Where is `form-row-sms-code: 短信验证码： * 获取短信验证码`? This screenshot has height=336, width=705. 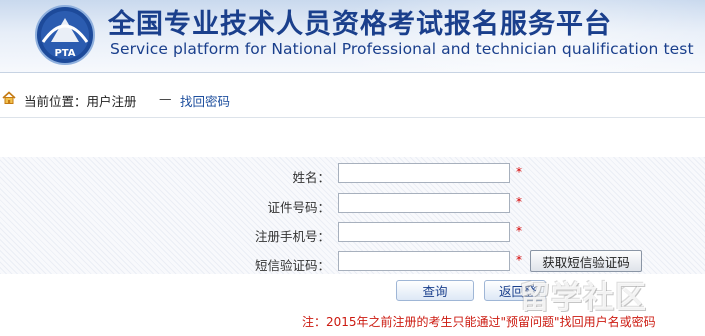 form-row-sms-code: 短信验证码： * 获取短信验证码 is located at coordinates (352, 263).